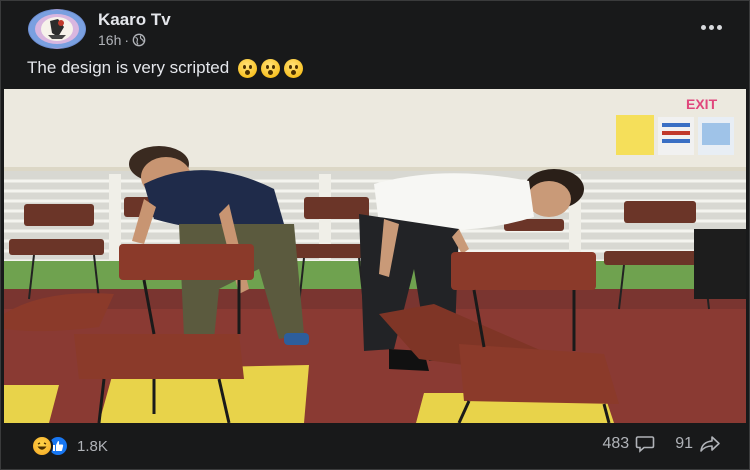 The height and width of the screenshot is (470, 750). Describe the element at coordinates (662, 444) in the screenshot. I see `engagement-stats: 483 91` at that location.